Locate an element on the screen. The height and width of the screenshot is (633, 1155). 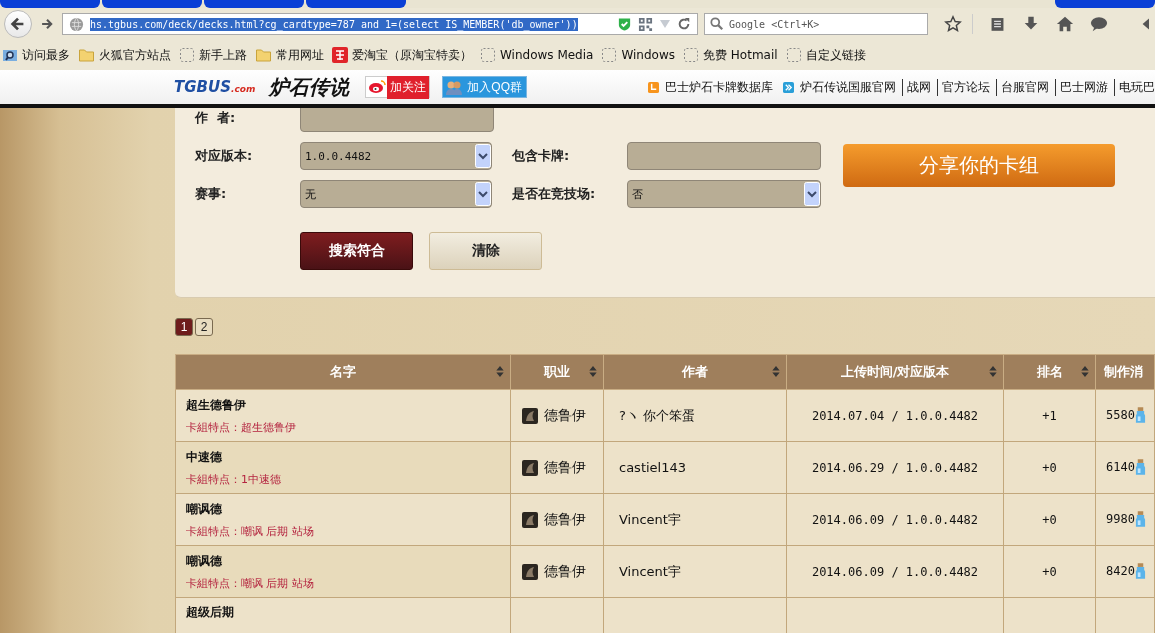
bookmark-item: 自定义链接 is located at coordinates (825, 55).